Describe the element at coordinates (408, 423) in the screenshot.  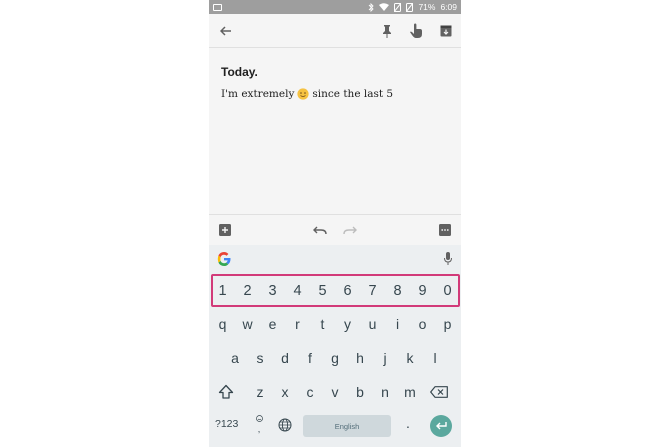
I see `period-key: .` at that location.